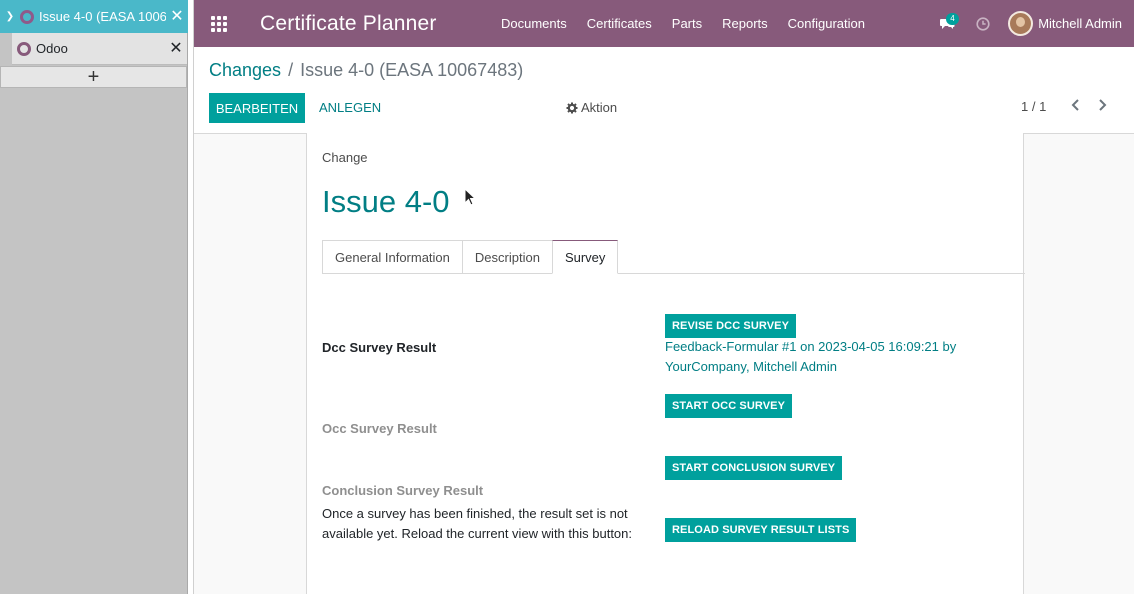 This screenshot has width=1134, height=594. What do you see at coordinates (761, 530) in the screenshot?
I see `reload-survey-result-lists-button: RELOAD SURVEY RESULT LISTS` at bounding box center [761, 530].